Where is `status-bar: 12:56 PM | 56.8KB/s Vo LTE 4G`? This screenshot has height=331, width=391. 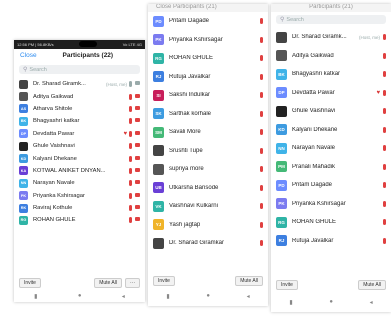 status-bar: 12:56 PM | 56.8KB/s Vo LTE 4G is located at coordinates (79, 44).